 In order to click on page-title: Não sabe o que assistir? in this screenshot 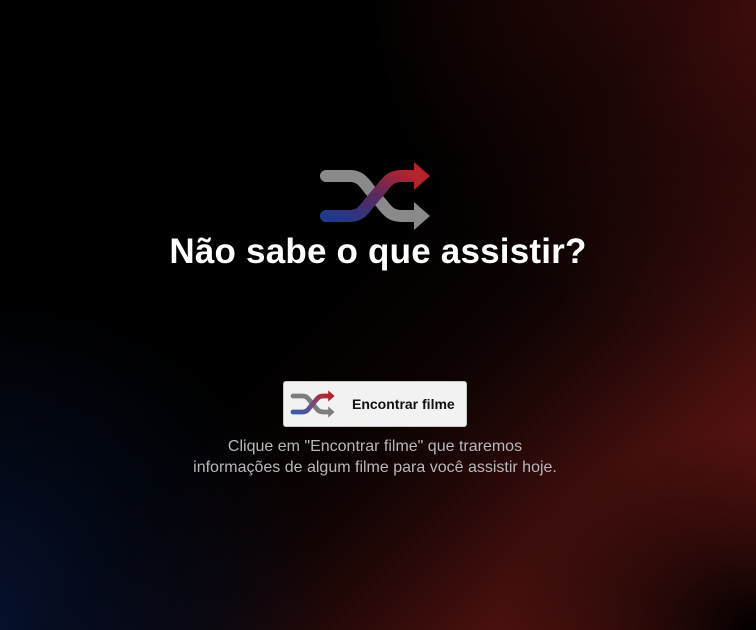, I will do `click(378, 251)`.